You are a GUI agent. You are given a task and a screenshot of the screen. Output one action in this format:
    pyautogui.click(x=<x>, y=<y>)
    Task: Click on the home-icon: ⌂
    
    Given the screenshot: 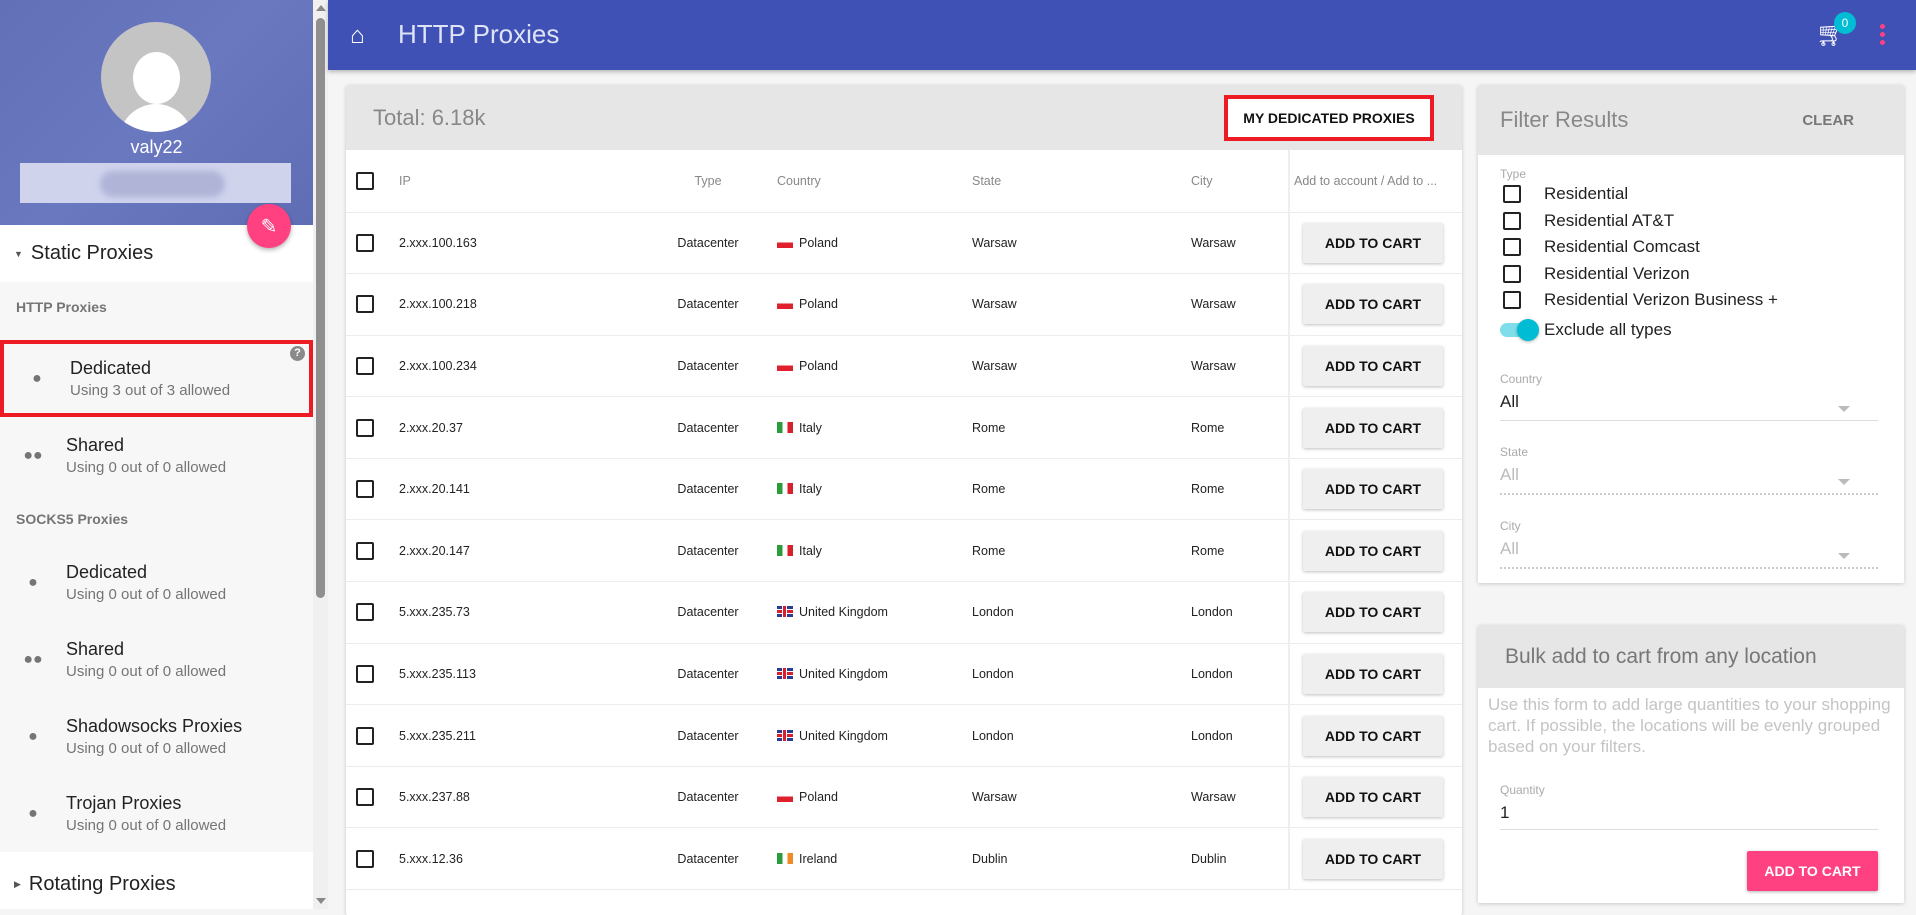 What is the action you would take?
    pyautogui.click(x=357, y=36)
    